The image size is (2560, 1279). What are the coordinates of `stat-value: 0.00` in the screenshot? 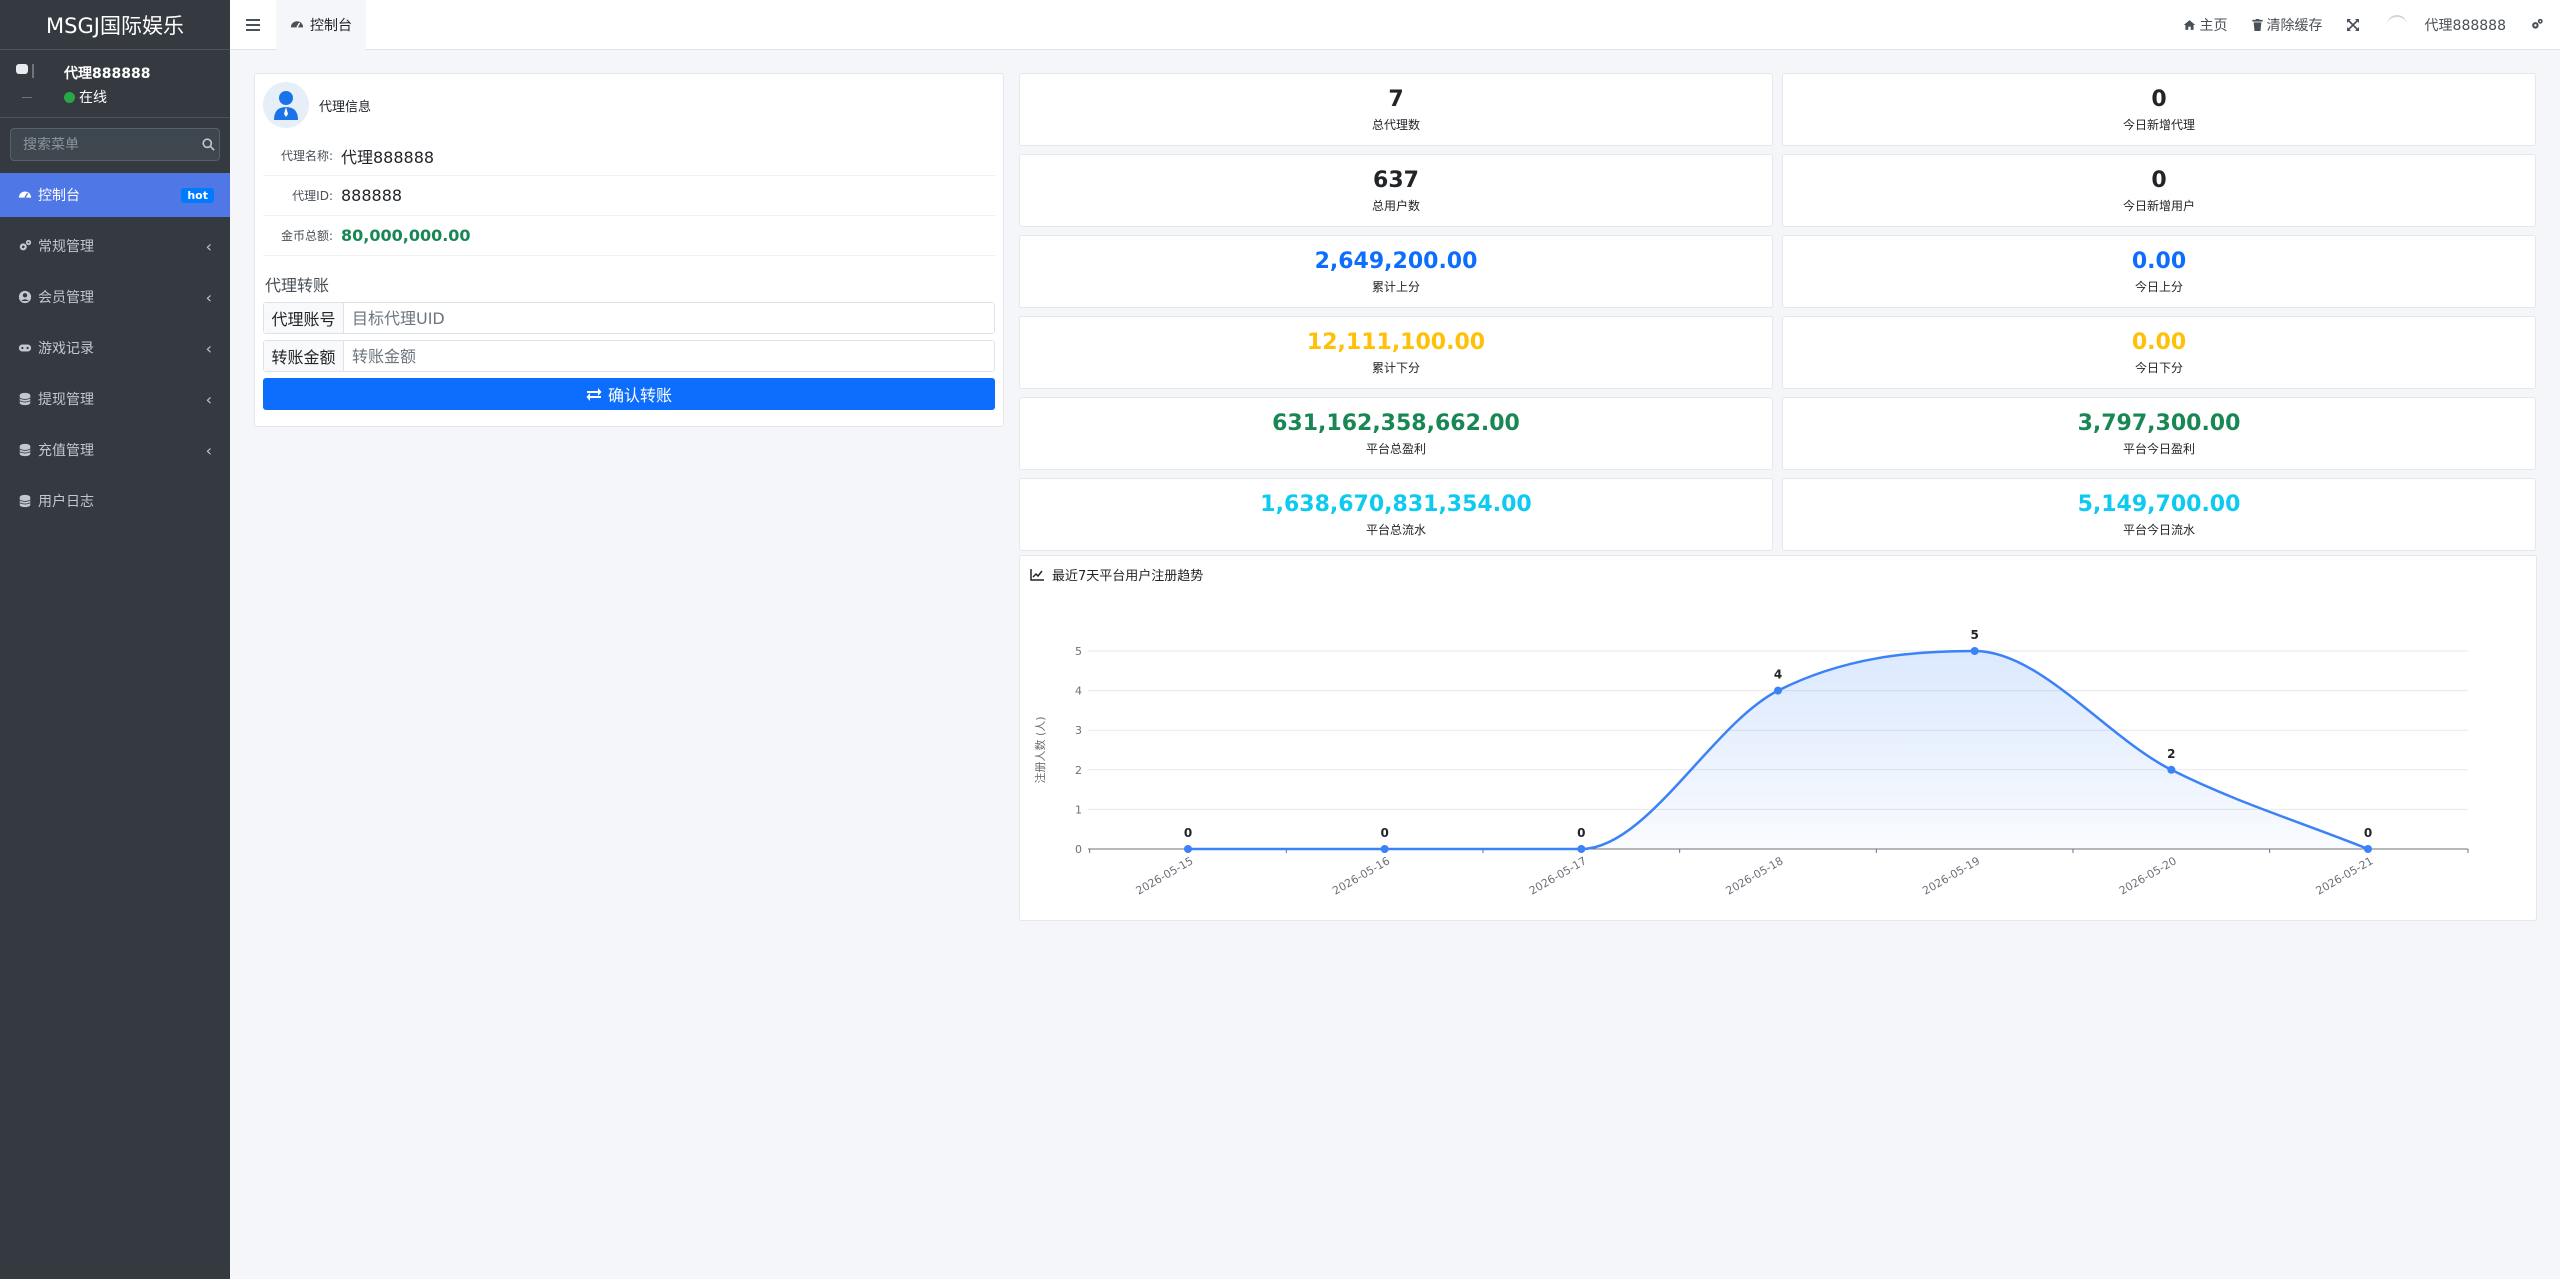 It's located at (2159, 261).